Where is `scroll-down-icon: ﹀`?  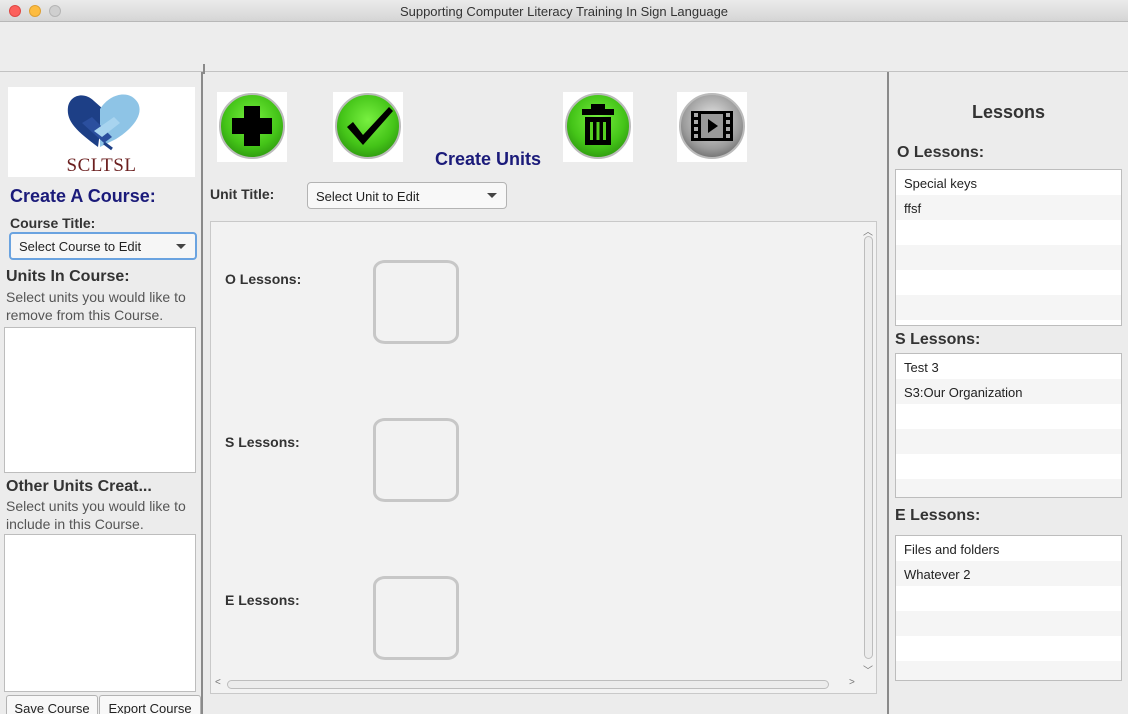 scroll-down-icon: ﹀ is located at coordinates (868, 669).